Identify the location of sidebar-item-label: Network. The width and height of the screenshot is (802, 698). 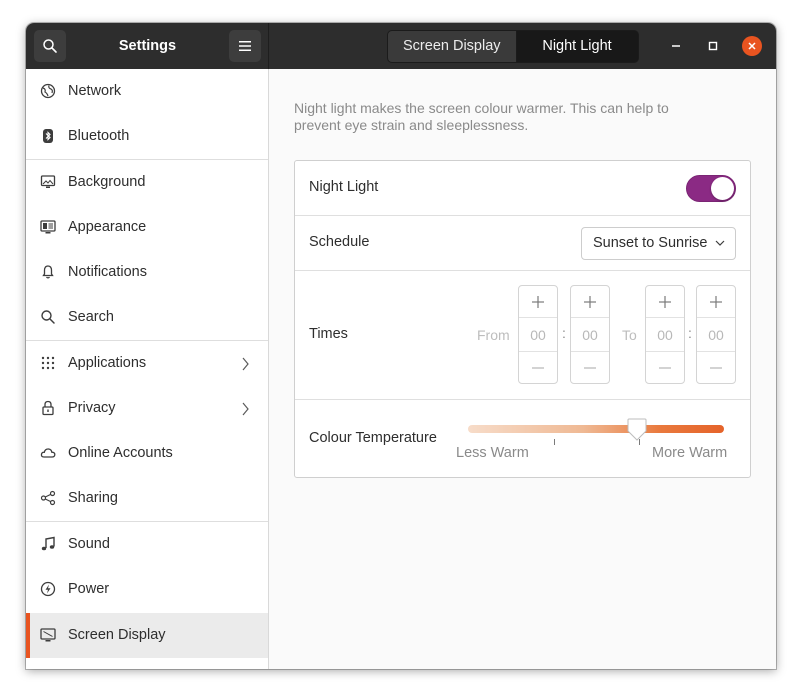
(95, 91).